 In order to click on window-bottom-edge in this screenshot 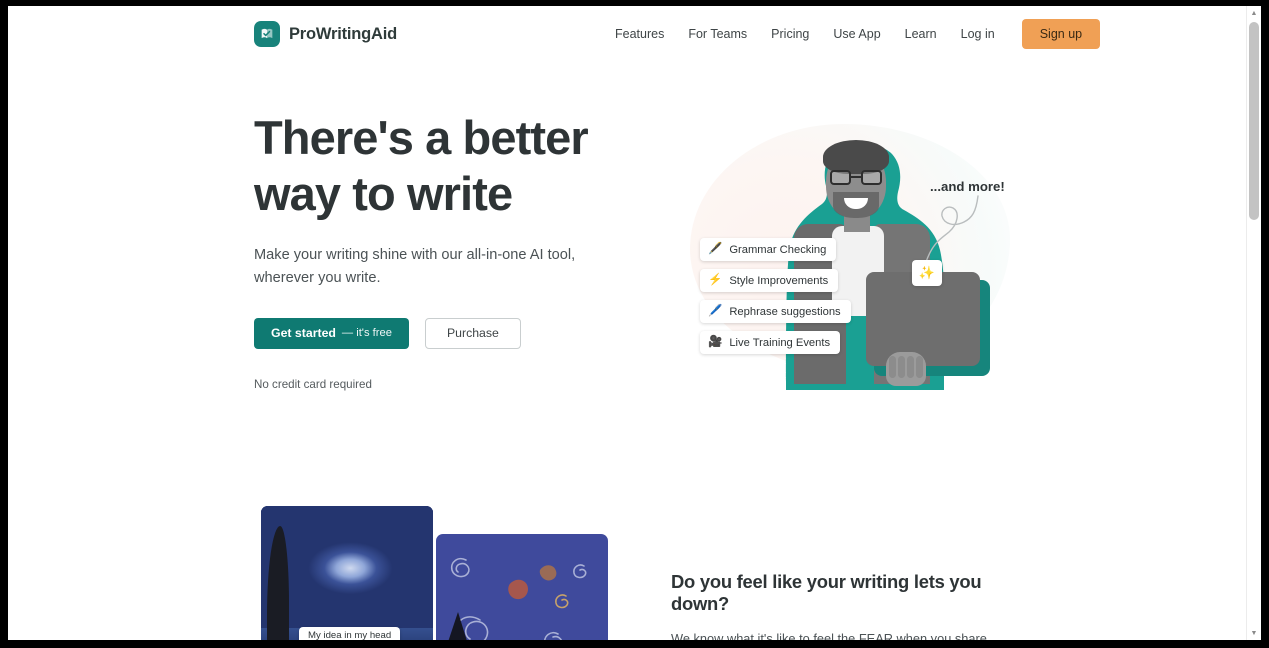, I will do `click(634, 644)`.